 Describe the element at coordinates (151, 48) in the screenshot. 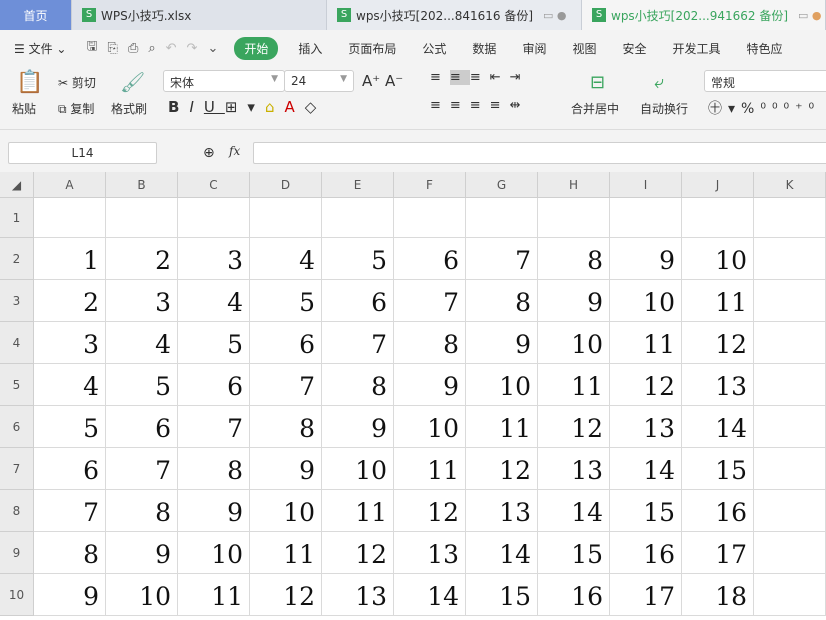

I see `preview-icon: ⌕` at that location.